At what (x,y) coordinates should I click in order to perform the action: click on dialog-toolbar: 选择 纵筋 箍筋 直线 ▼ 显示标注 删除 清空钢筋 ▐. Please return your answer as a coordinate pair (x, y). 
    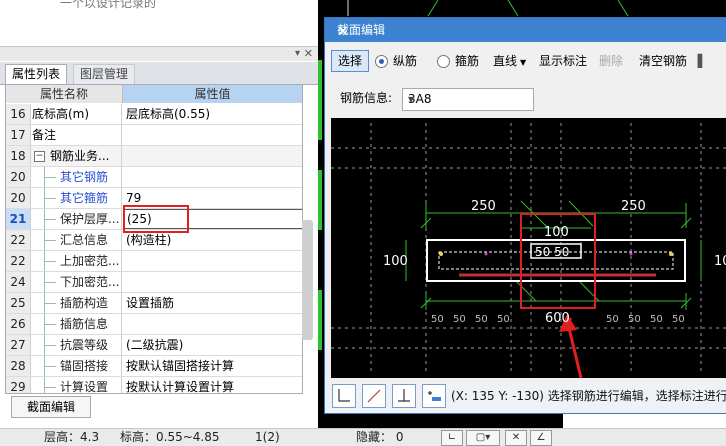
    Looking at the image, I should click on (525, 61).